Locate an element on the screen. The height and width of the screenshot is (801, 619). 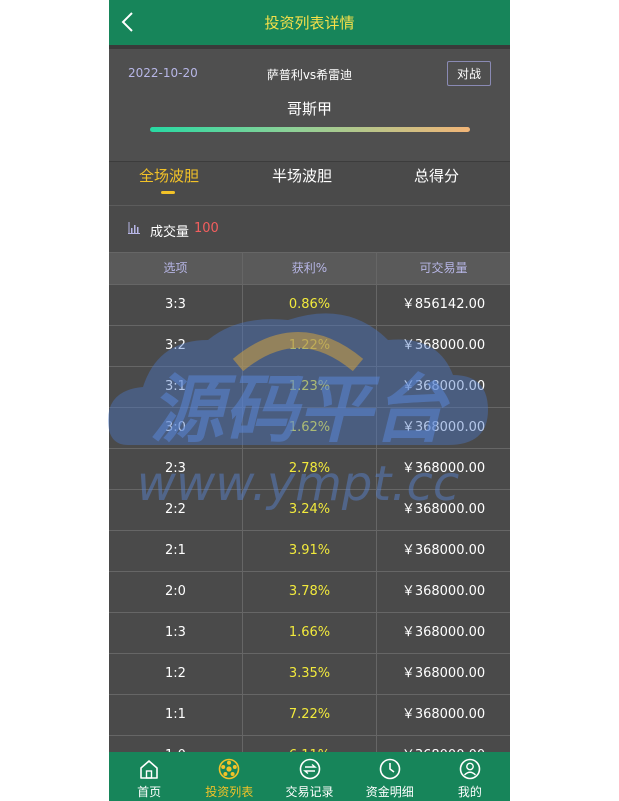
table-row: 3:0 1.62% ￥368000.00 is located at coordinates (309, 428).